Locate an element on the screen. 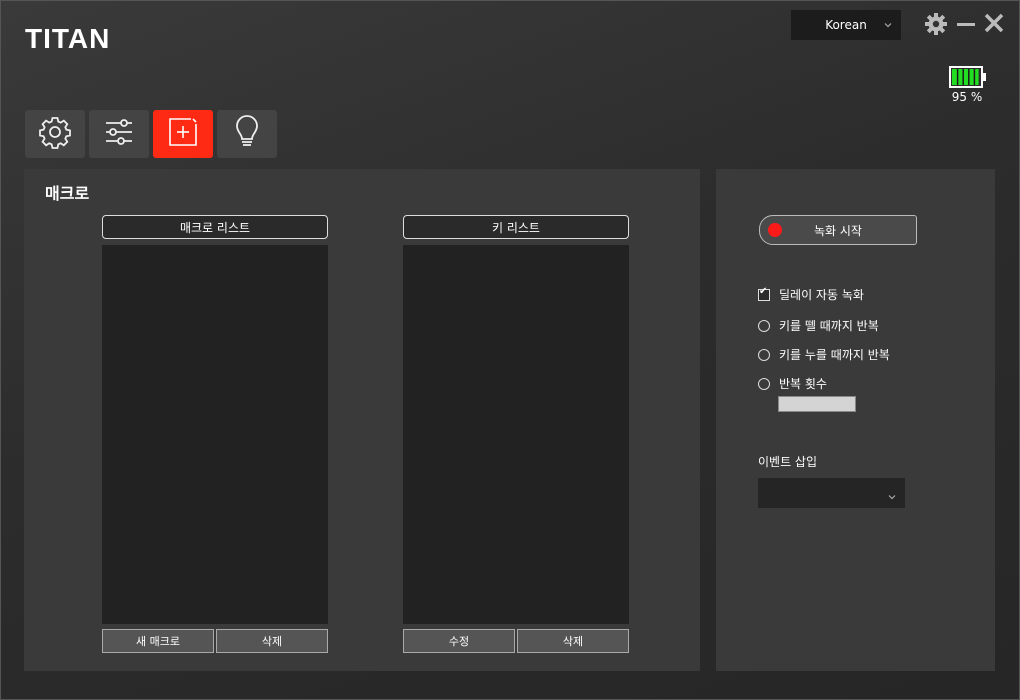 This screenshot has width=1020, height=700. event-insert-label: 이벤트 삽입 is located at coordinates (788, 462).